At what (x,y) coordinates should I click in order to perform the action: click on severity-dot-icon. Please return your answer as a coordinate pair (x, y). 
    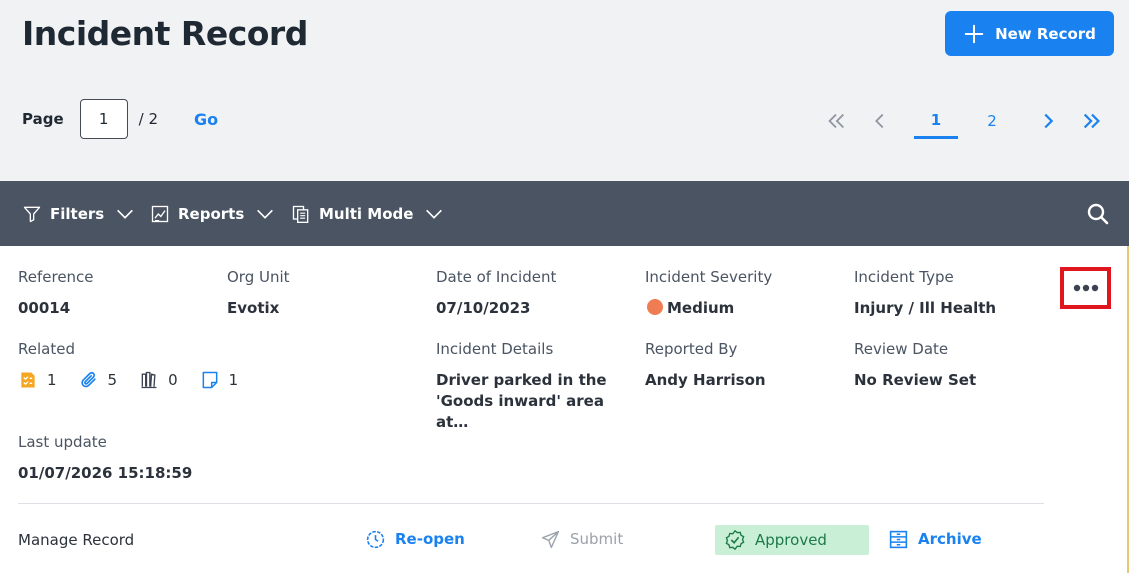
    Looking at the image, I should click on (655, 307).